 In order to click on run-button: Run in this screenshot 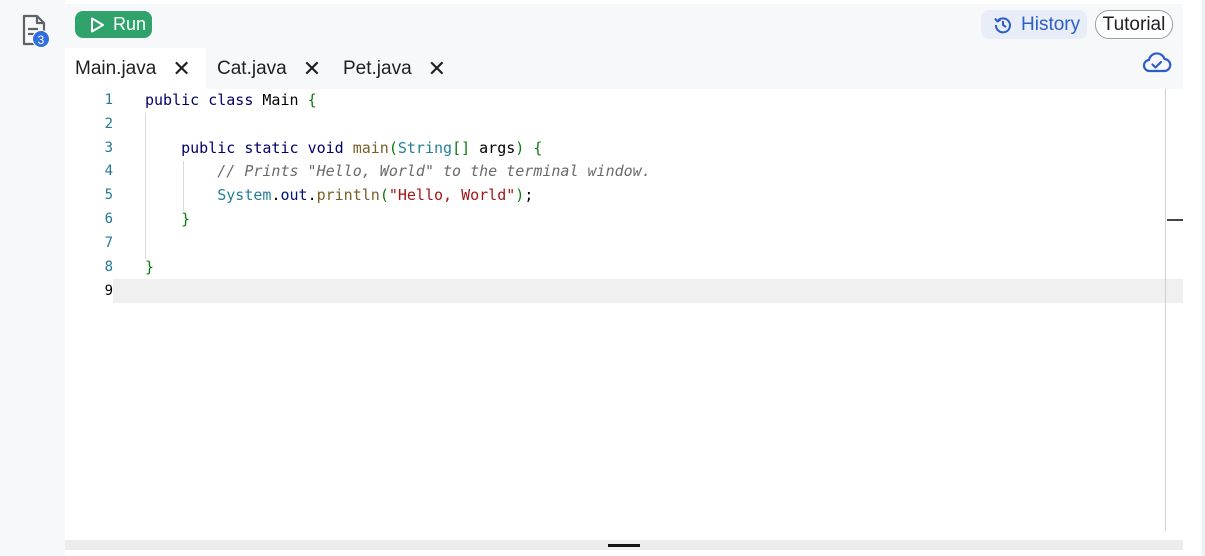, I will do `click(113, 24)`.